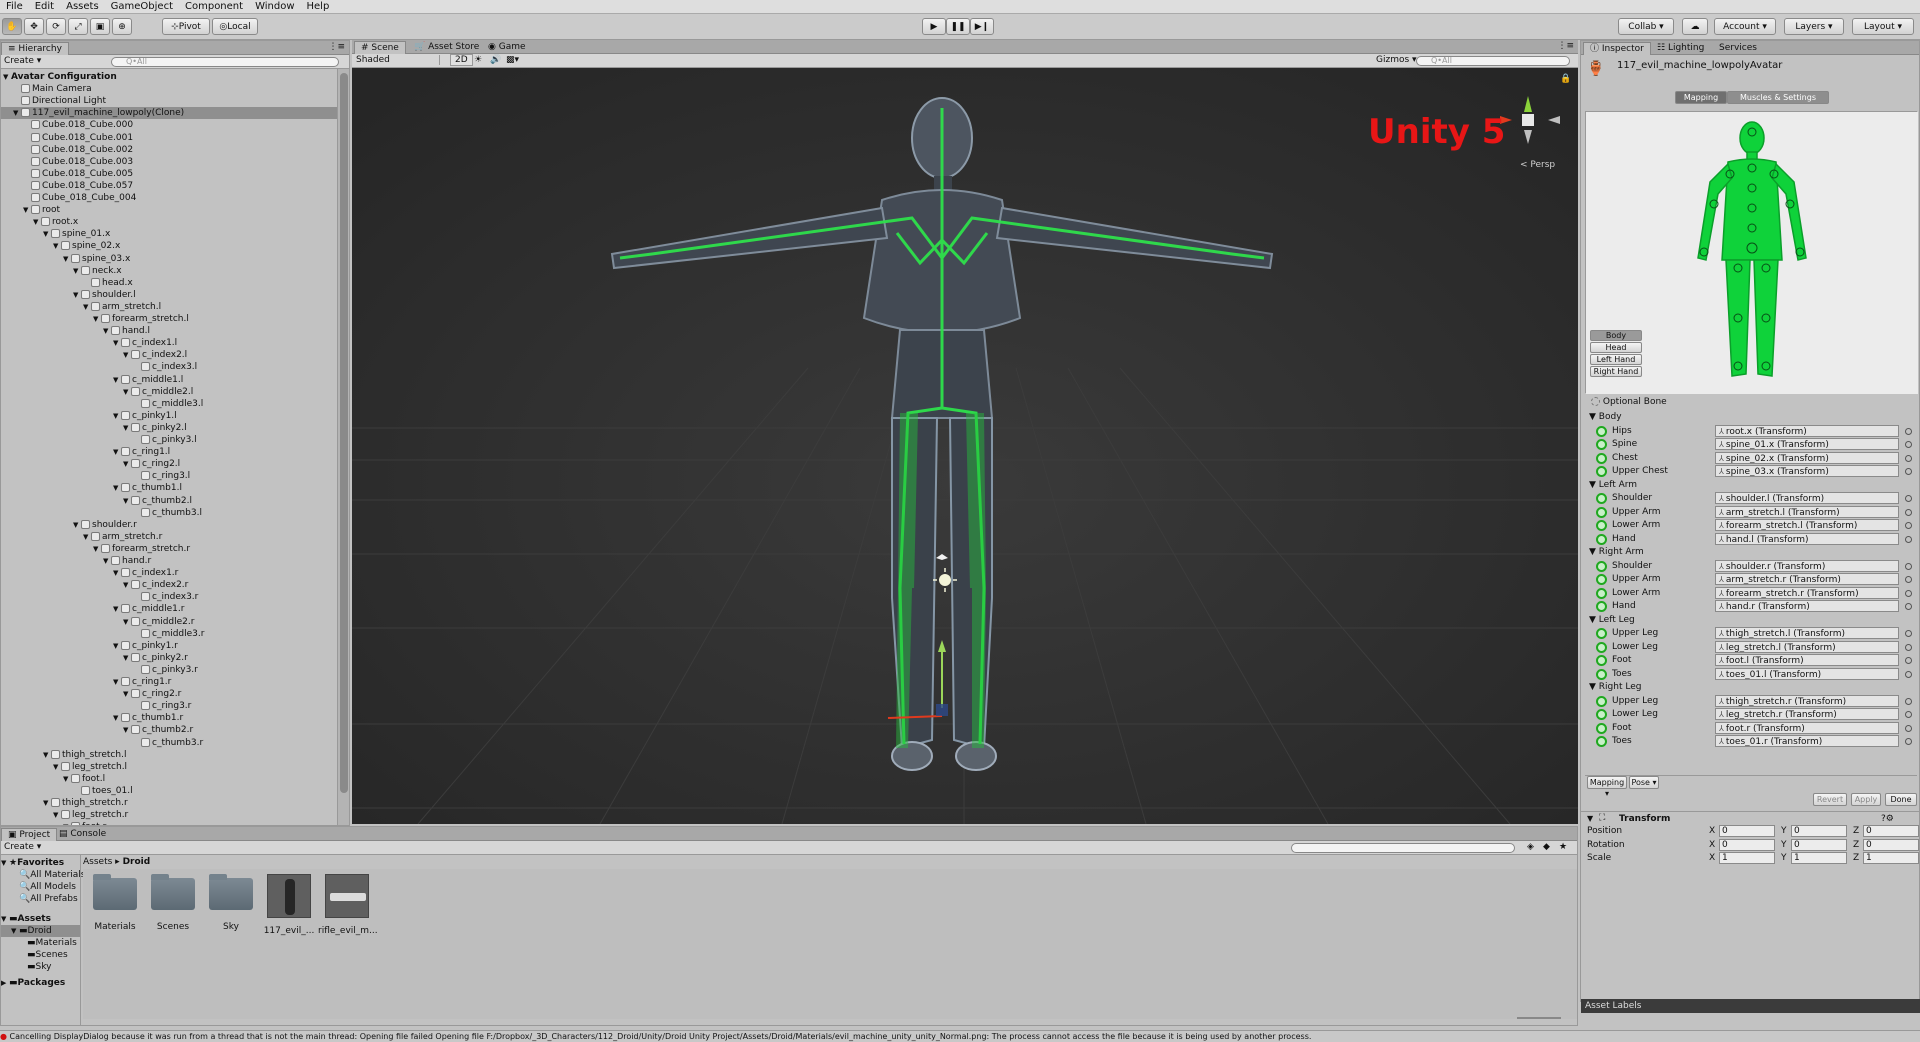  I want to click on menu-edit: Edit, so click(44, 6).